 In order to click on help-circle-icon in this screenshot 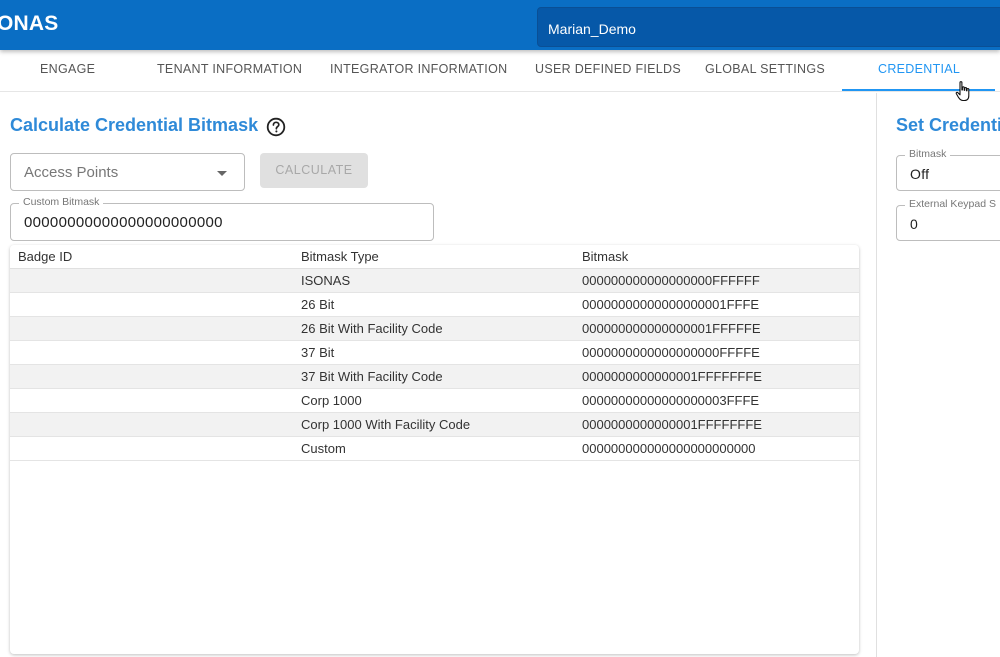, I will do `click(276, 127)`.